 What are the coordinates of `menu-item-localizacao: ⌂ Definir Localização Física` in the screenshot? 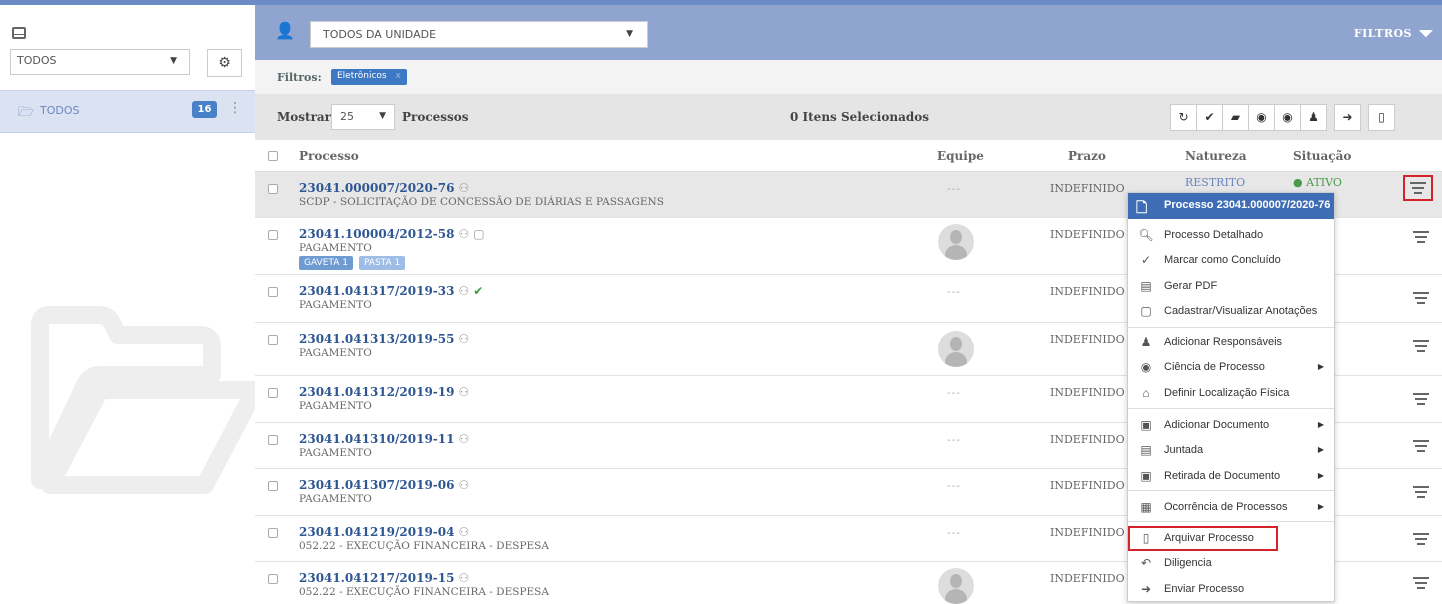 It's located at (1231, 393).